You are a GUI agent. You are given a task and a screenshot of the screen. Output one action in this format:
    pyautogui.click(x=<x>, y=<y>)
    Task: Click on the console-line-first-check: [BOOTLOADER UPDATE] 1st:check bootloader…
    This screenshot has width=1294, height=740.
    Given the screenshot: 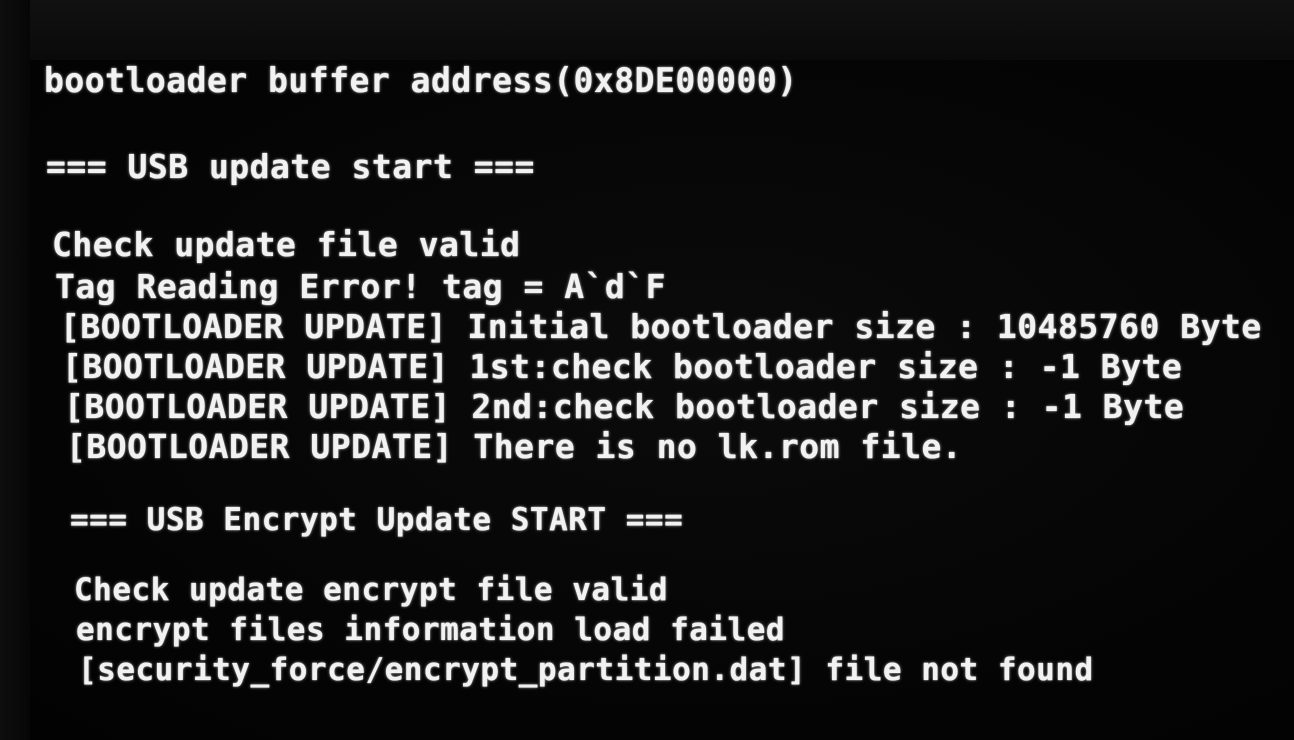 What is the action you would take?
    pyautogui.click(x=622, y=366)
    